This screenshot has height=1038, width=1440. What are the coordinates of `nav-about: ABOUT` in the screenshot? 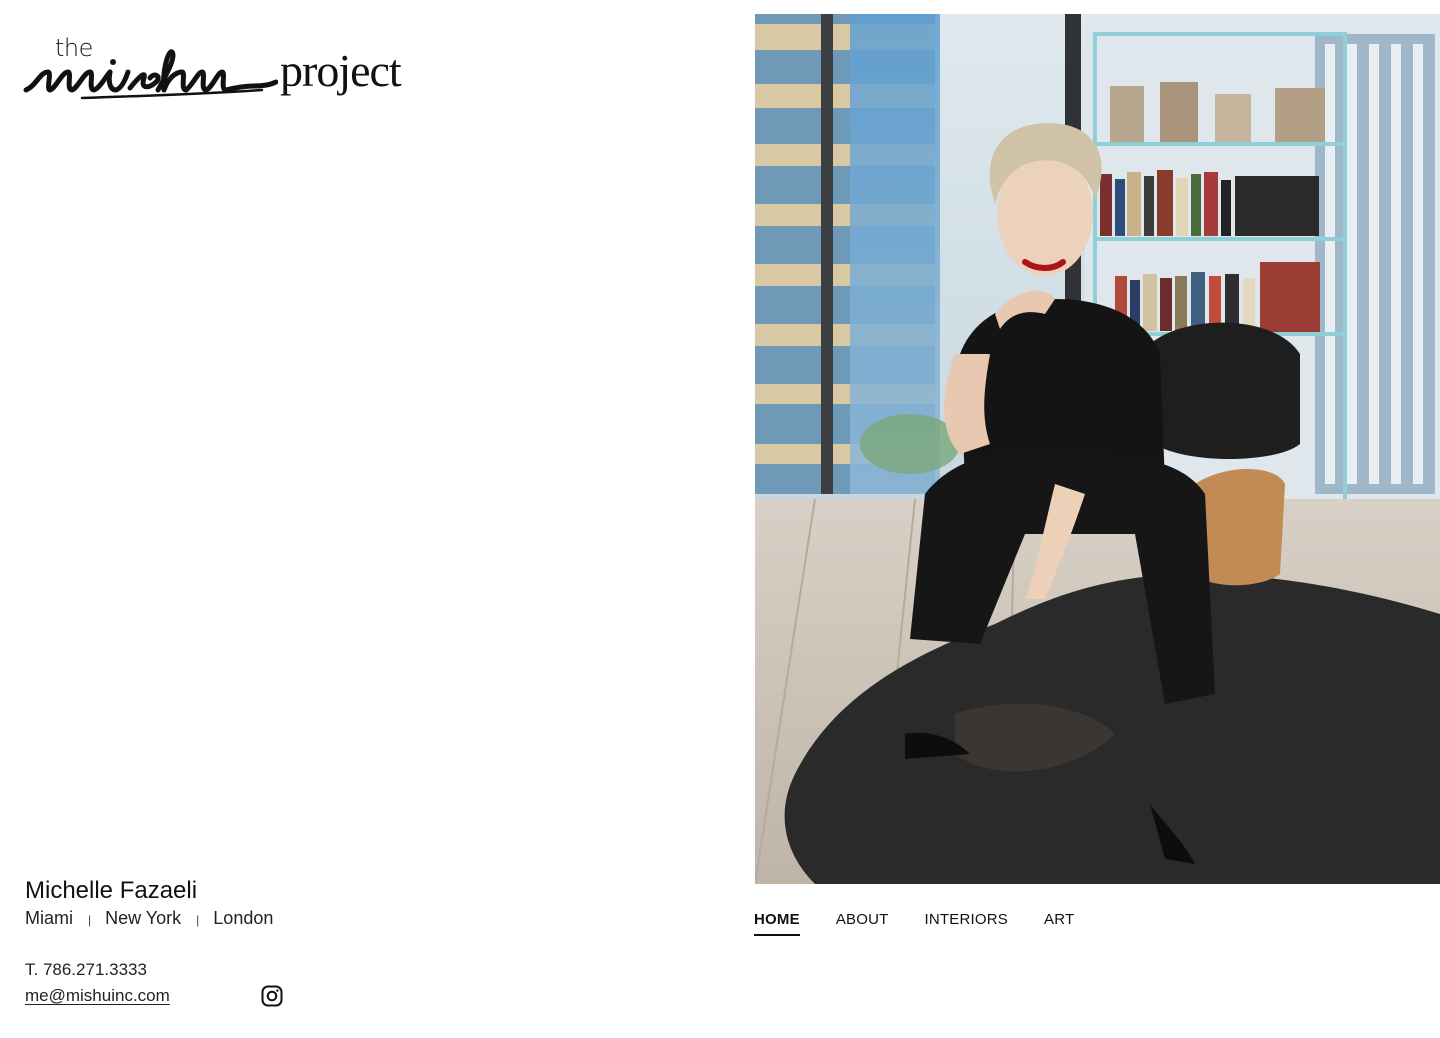 It's located at (862, 923).